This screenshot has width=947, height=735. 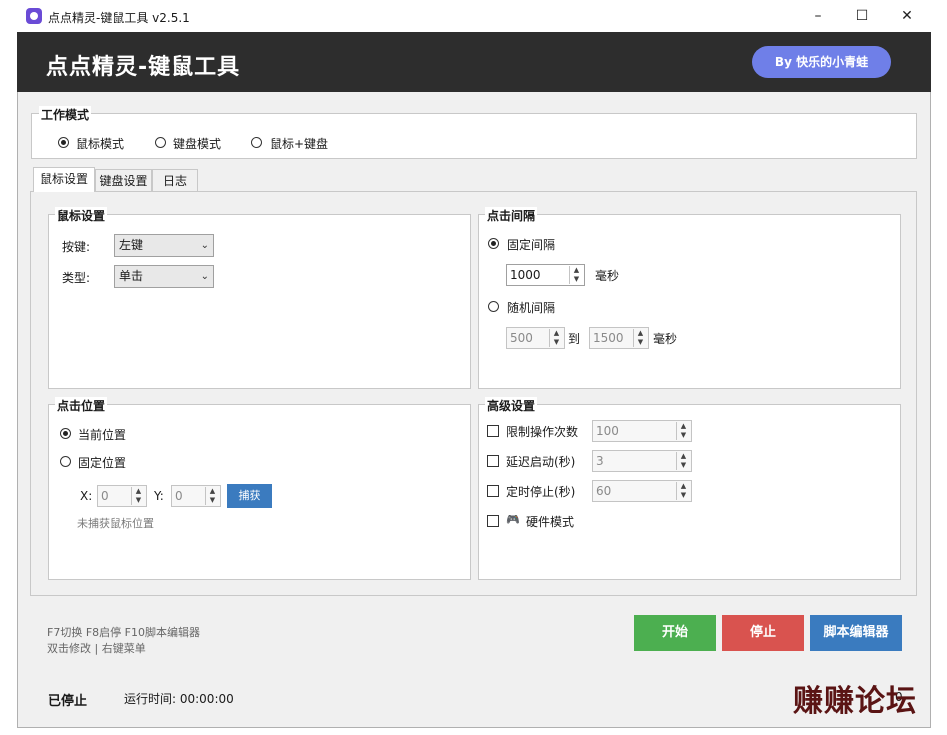 I want to click on usage-hint: 双击修改 | 右键菜单, so click(x=96, y=648).